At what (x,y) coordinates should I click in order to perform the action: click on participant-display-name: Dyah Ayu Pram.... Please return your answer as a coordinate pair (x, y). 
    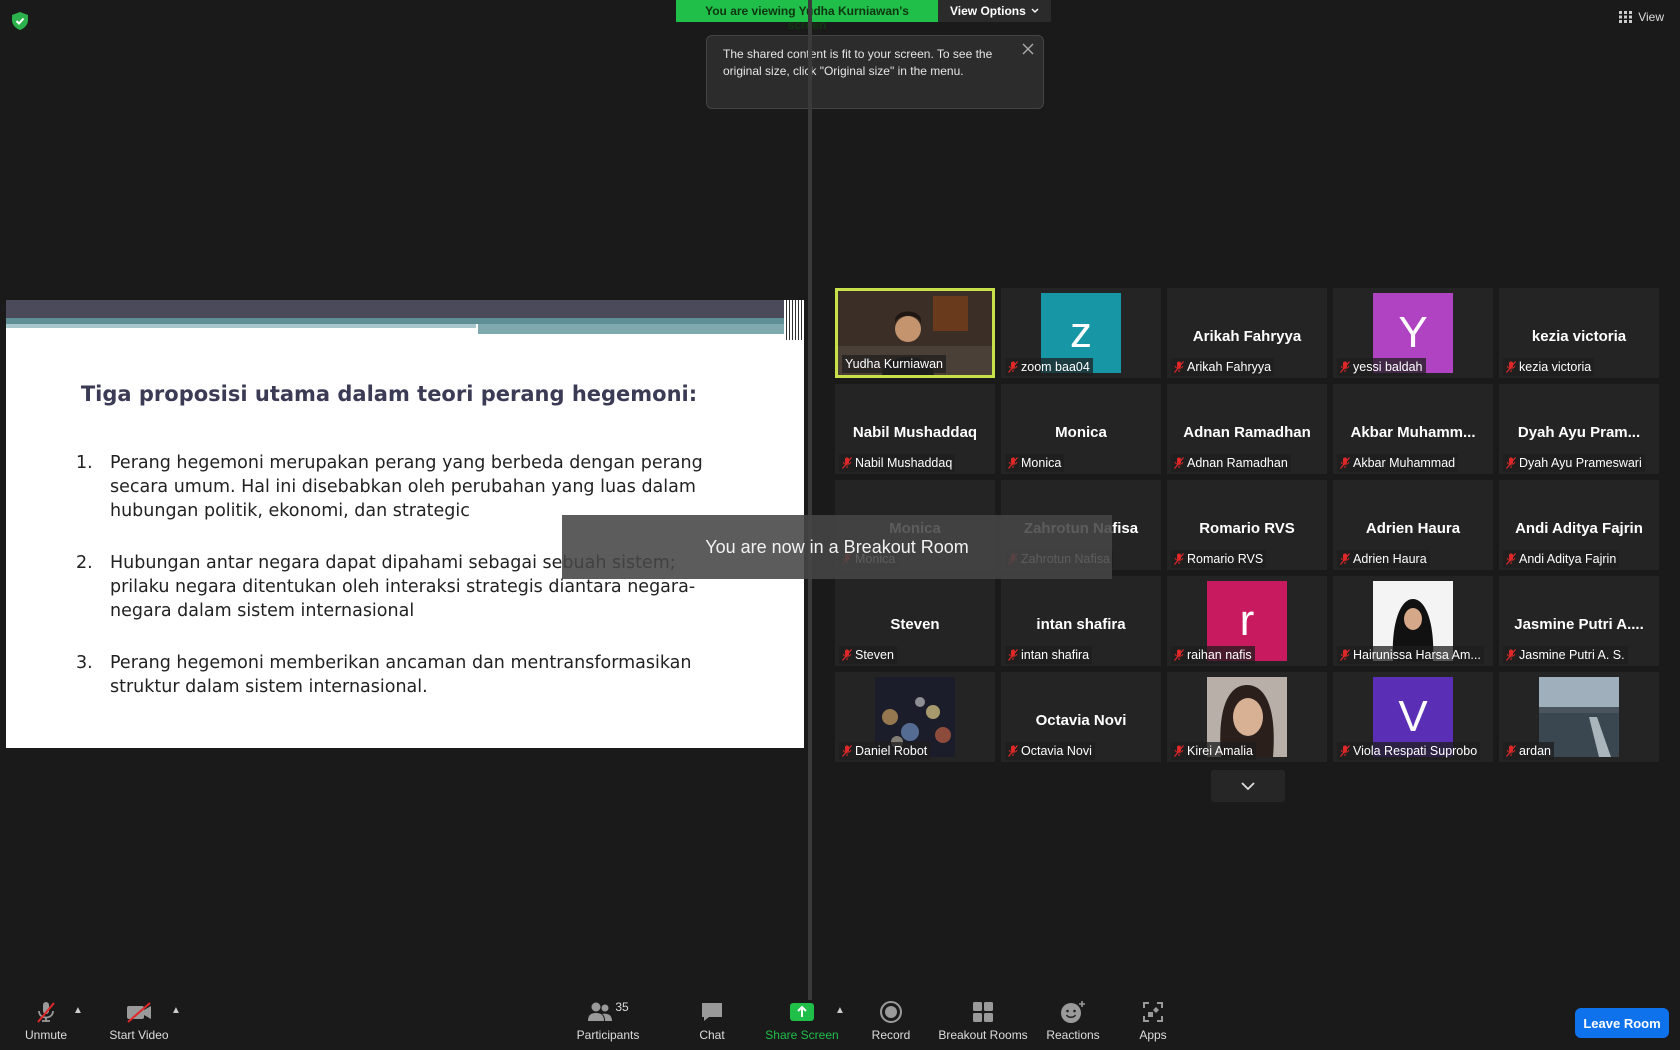
    Looking at the image, I should click on (1579, 432).